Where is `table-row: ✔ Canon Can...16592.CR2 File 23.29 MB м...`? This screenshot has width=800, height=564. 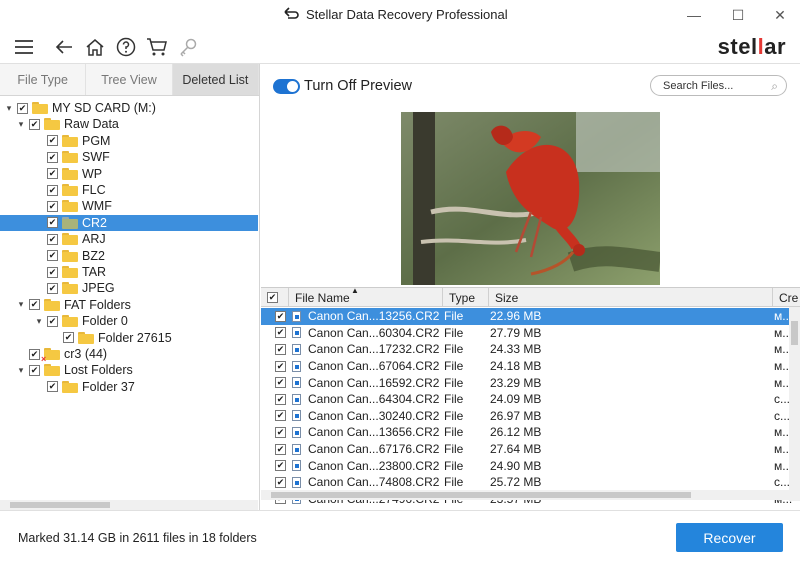 table-row: ✔ Canon Can...16592.CR2 File 23.29 MB м... is located at coordinates (526, 382).